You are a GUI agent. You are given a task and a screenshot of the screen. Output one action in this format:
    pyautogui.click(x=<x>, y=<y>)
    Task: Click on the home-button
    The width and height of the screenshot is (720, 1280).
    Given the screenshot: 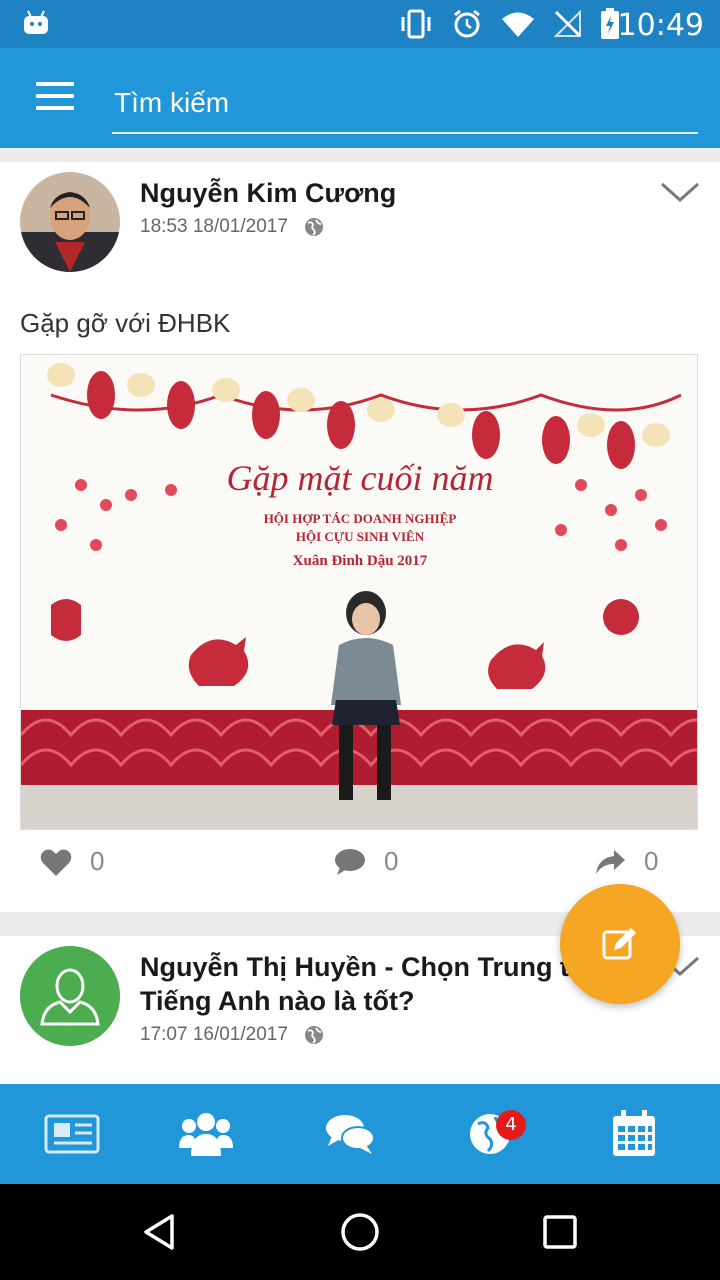 What is the action you would take?
    pyautogui.click(x=360, y=1232)
    